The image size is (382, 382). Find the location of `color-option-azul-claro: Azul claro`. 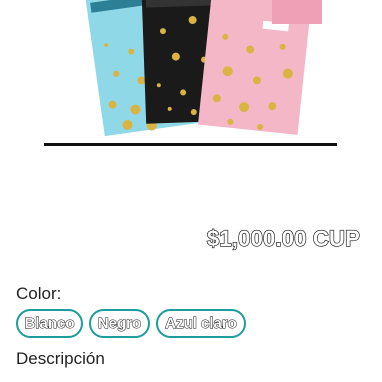

color-option-azul-claro: Azul claro is located at coordinates (201, 323).